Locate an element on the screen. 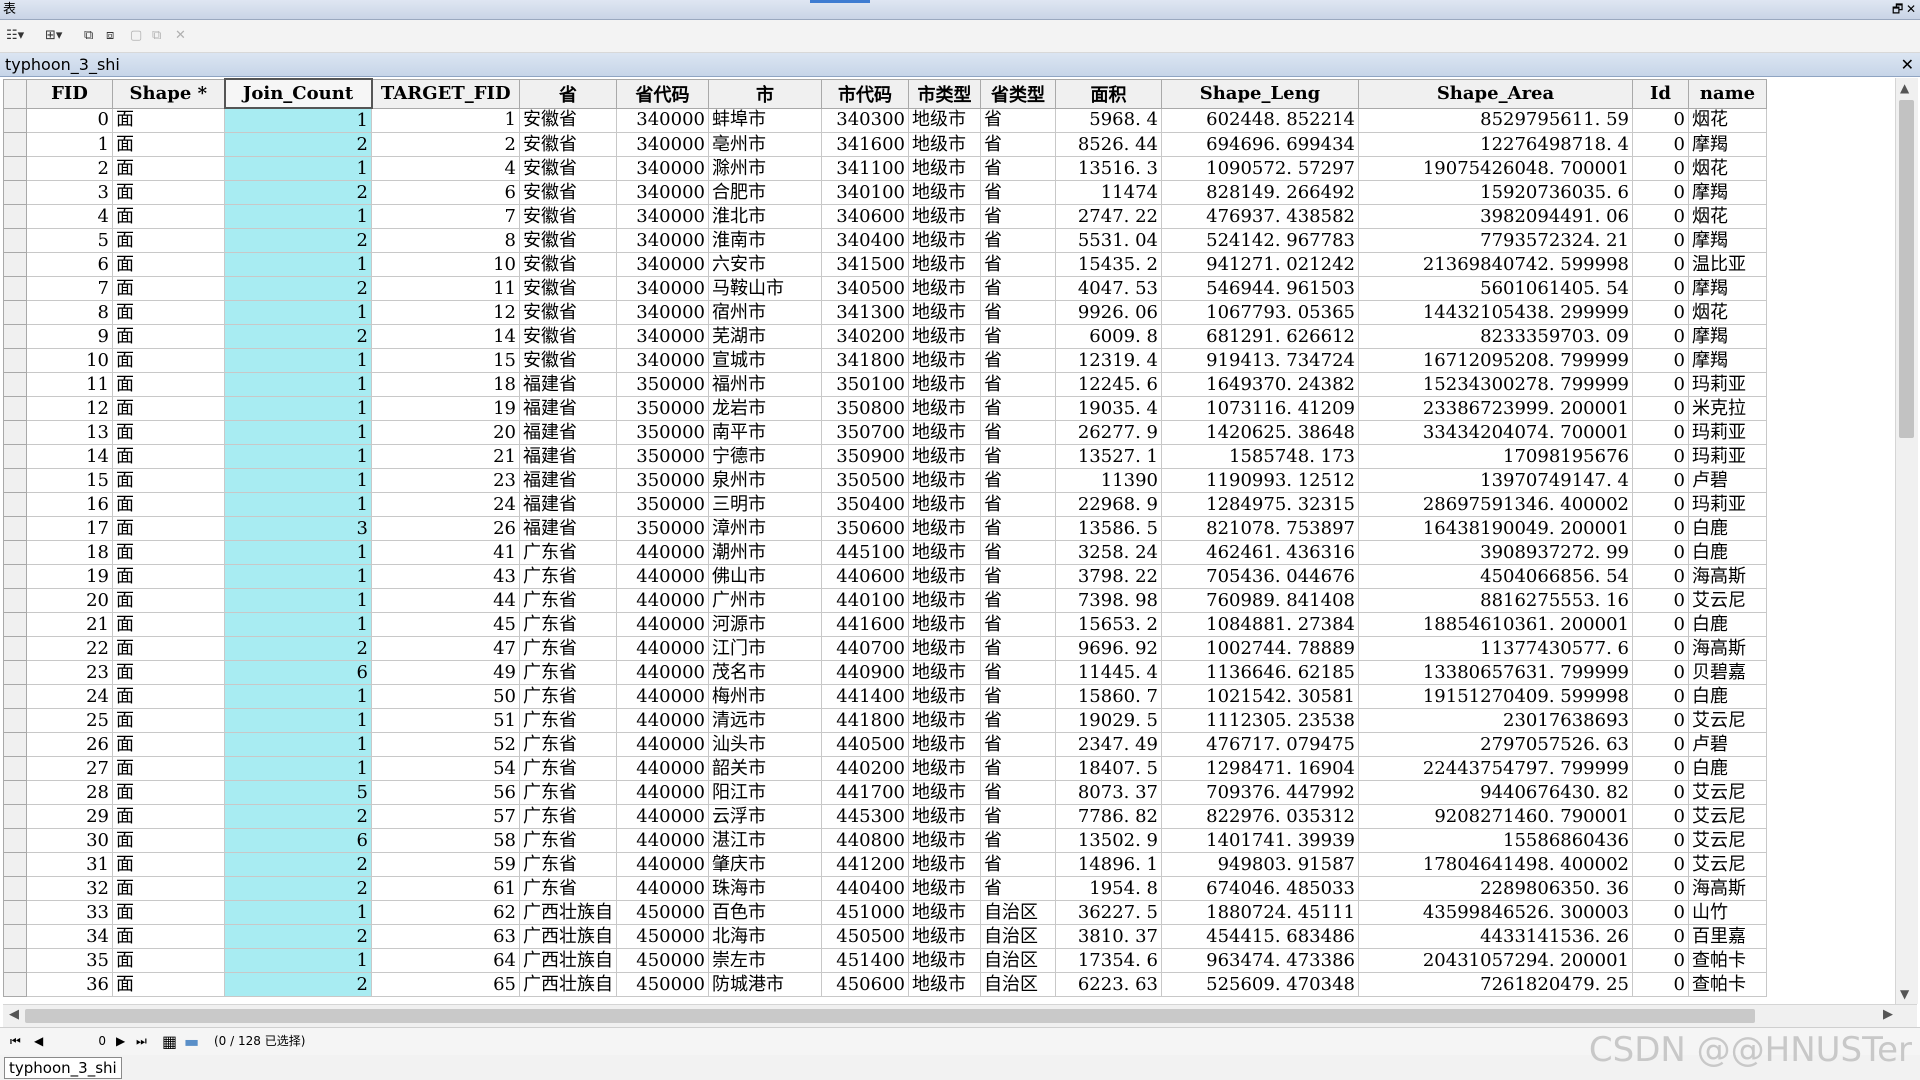  delete-selected-icon: ✕ is located at coordinates (180, 36).